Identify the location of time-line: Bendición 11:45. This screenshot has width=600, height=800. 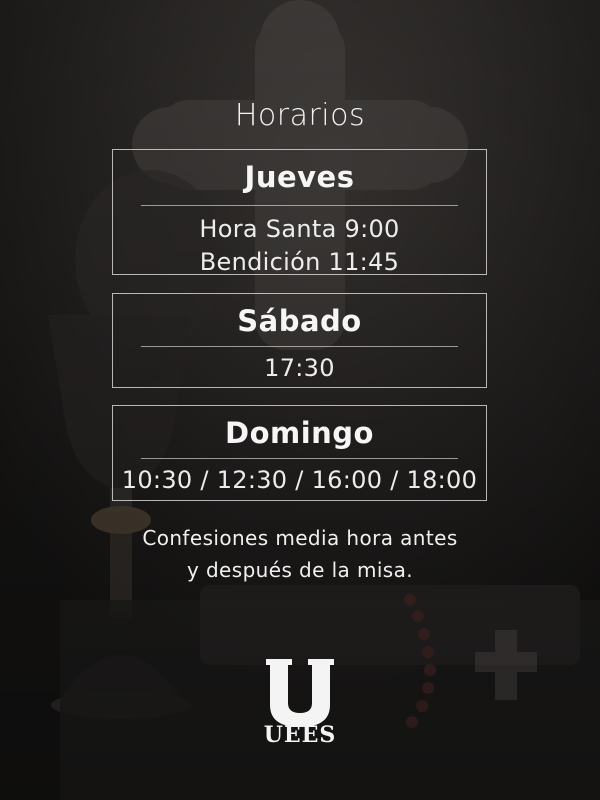
(299, 262).